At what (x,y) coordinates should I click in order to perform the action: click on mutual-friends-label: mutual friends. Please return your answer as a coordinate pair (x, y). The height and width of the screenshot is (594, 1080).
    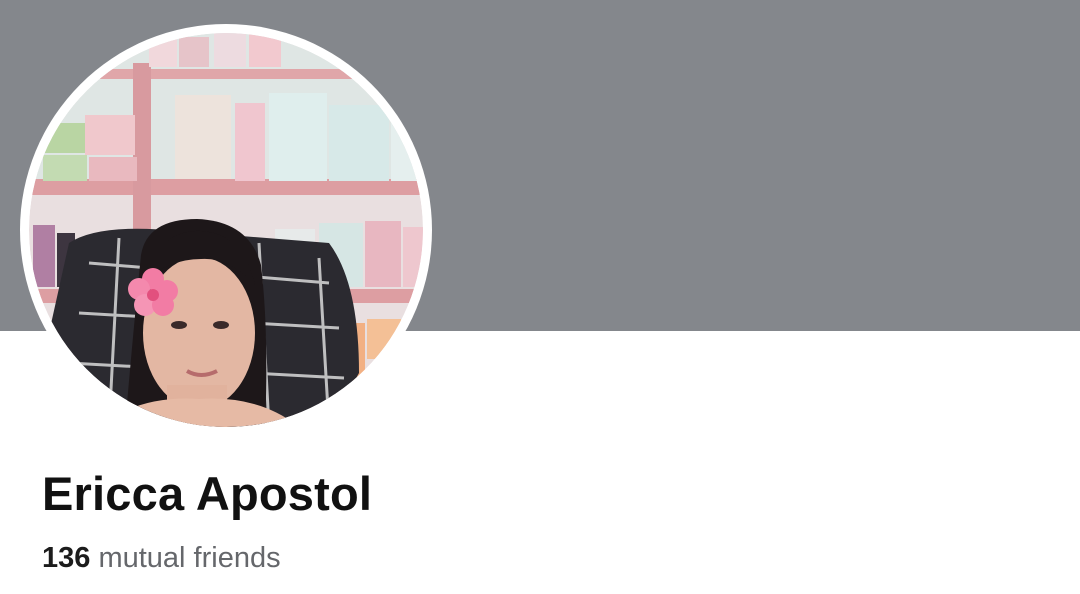
    Looking at the image, I should click on (189, 558).